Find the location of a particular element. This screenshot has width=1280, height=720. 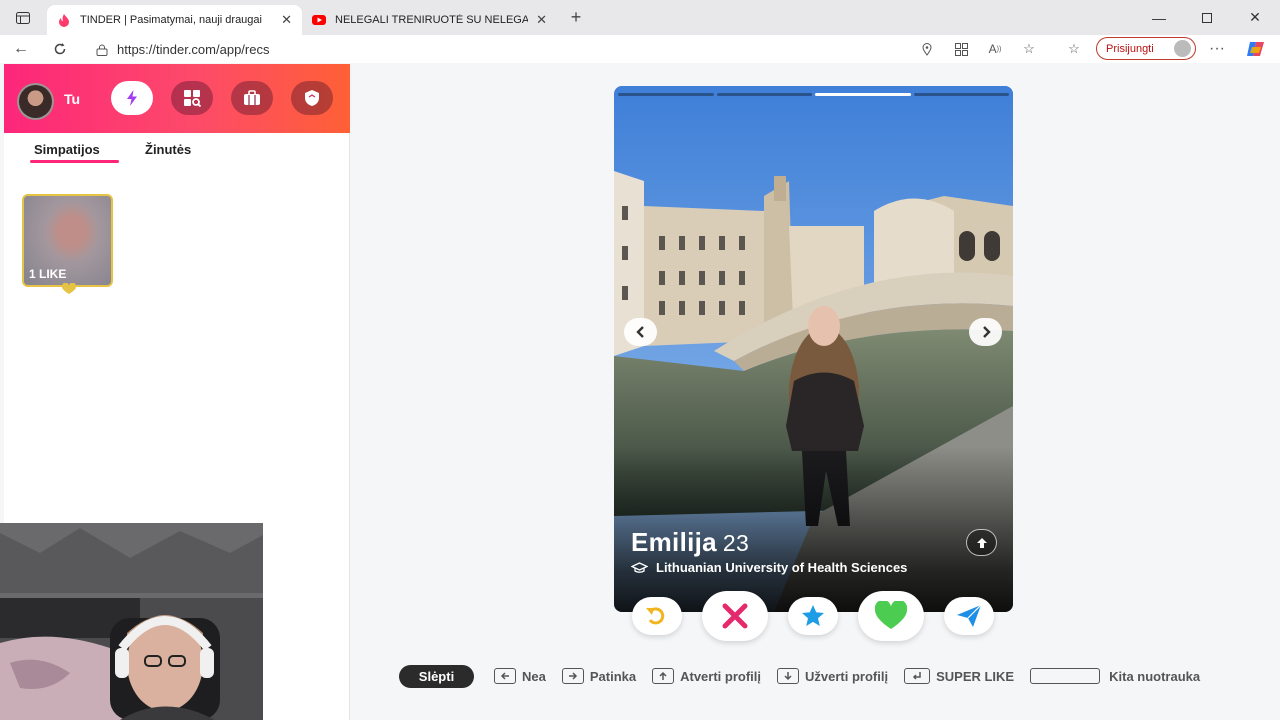

chevron-right-icon is located at coordinates (986, 332).